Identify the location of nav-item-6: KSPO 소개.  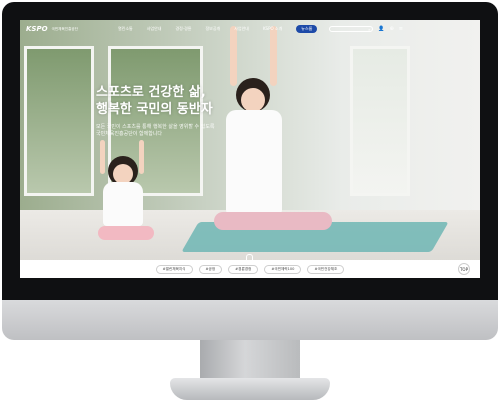
(272, 29).